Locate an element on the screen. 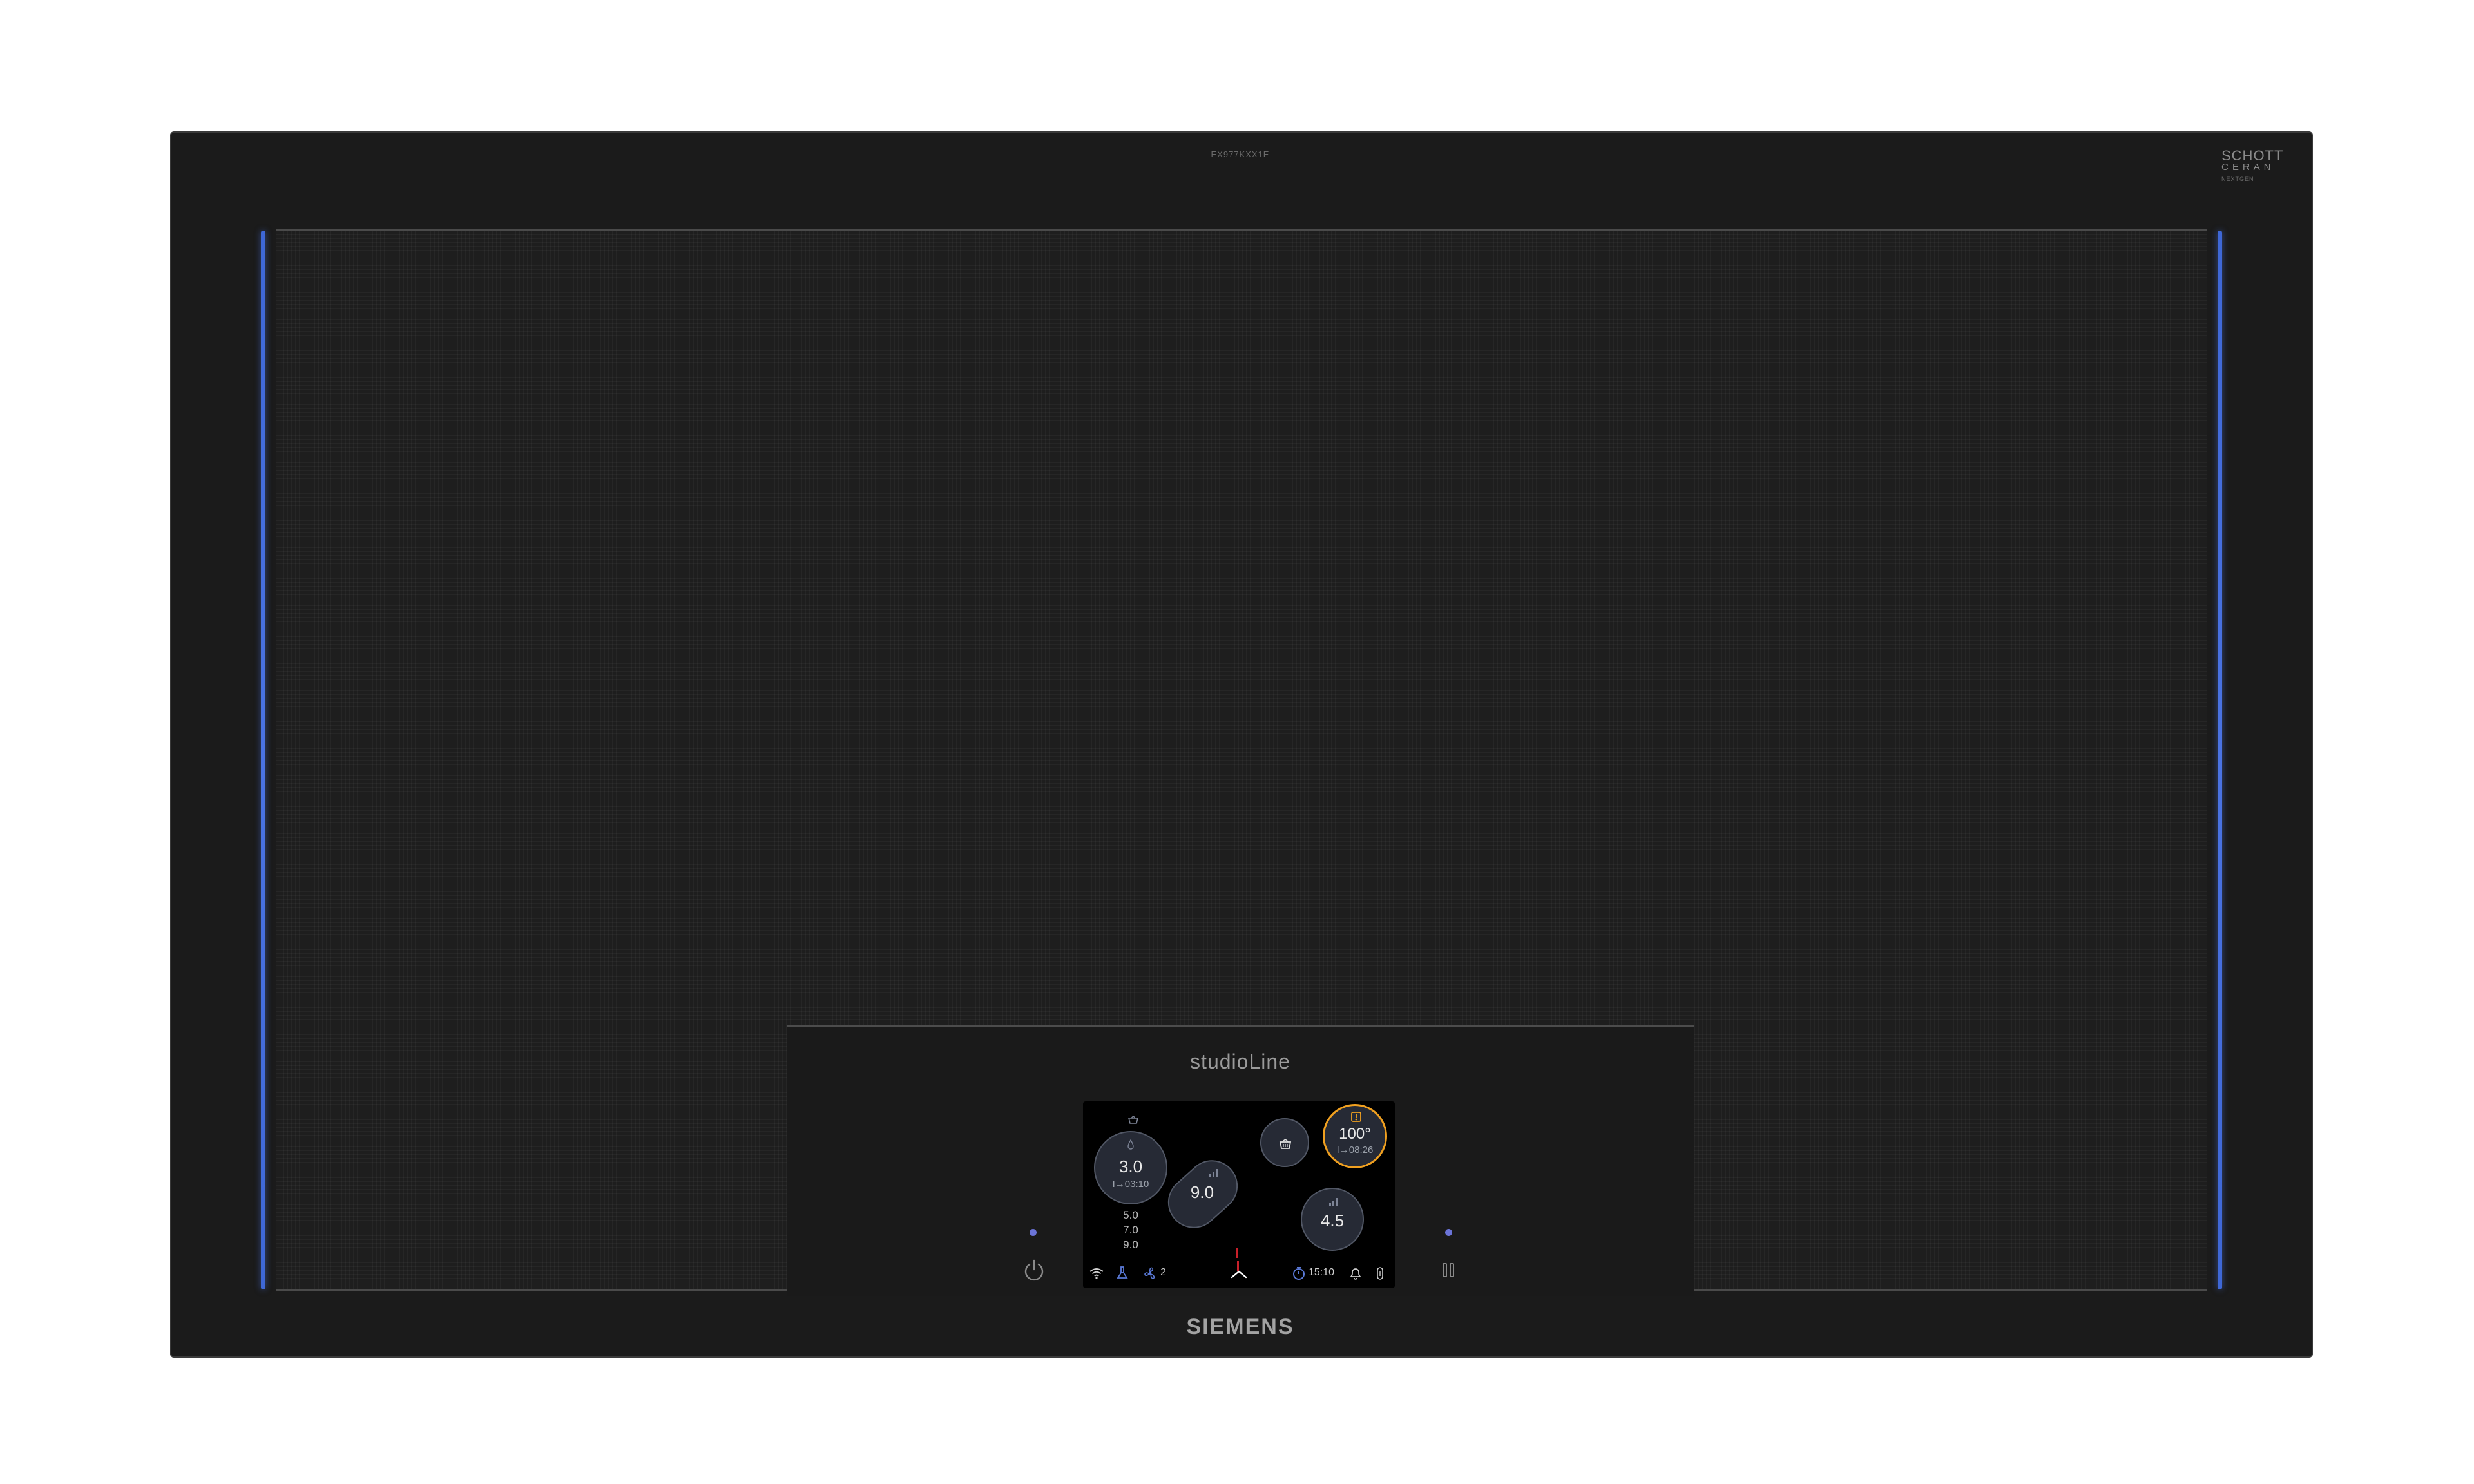  zone-right: 4.5 is located at coordinates (1332, 1219).